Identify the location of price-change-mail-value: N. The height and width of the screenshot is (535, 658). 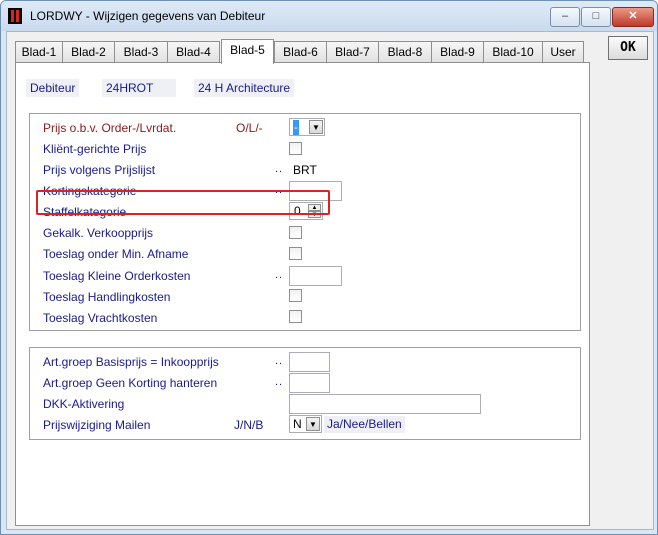
(297, 424).